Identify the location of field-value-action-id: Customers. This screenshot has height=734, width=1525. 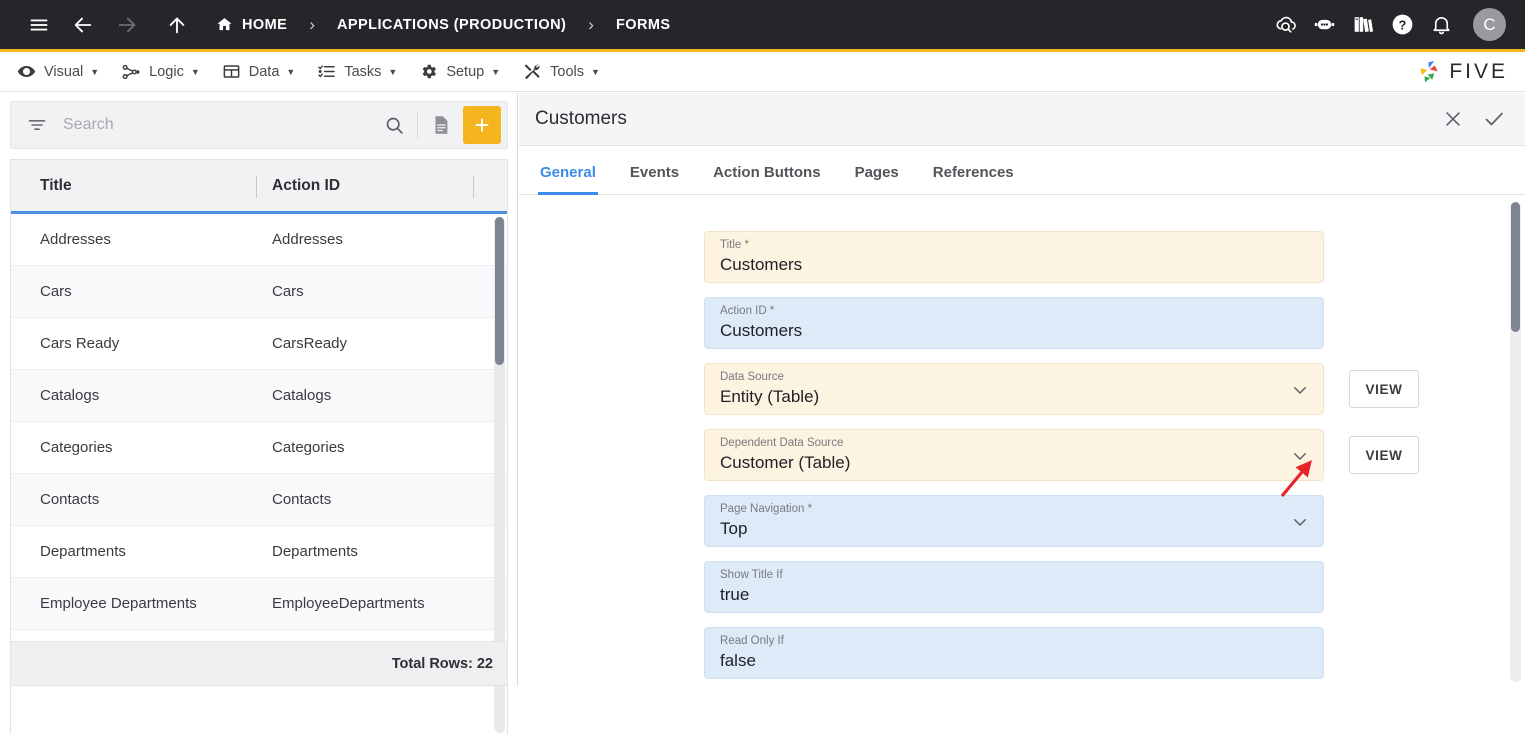
(761, 330).